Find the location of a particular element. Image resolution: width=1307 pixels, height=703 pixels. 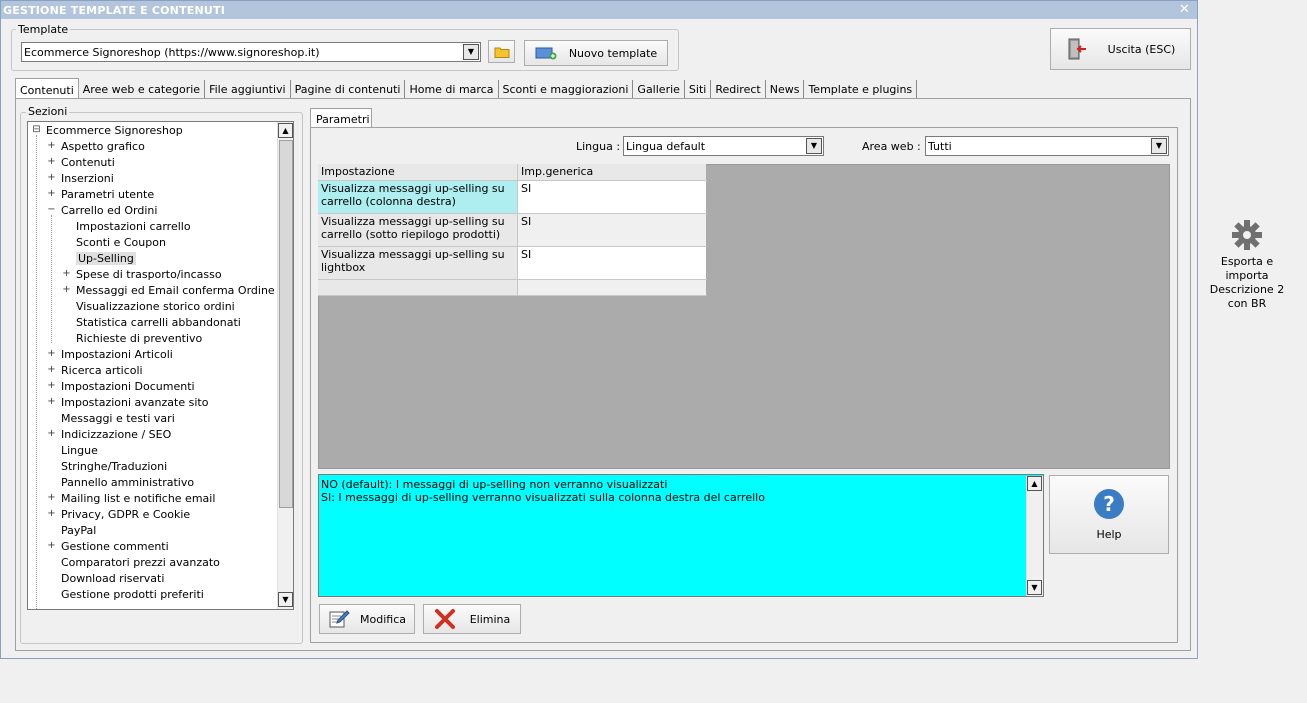

tree-item: Sconti e Coupon is located at coordinates (114, 243).